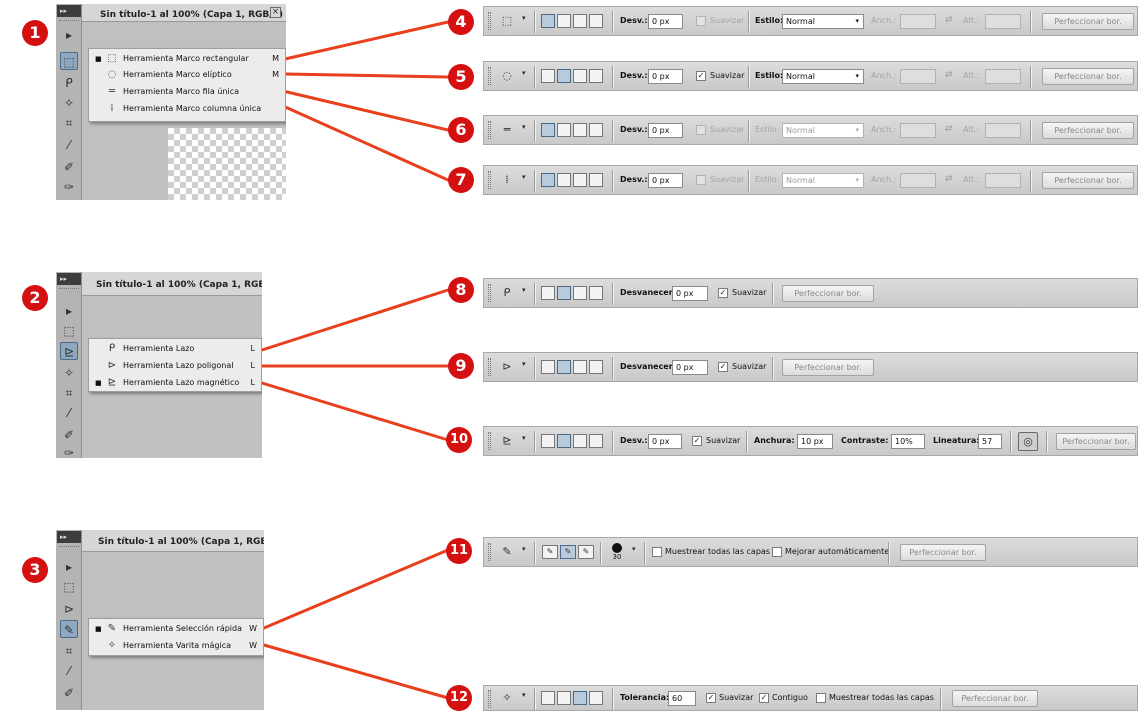 This screenshot has height=711, width=1142. I want to click on flyout-item-lasso: ᑭ Herramienta Lazo L, so click(175, 349).